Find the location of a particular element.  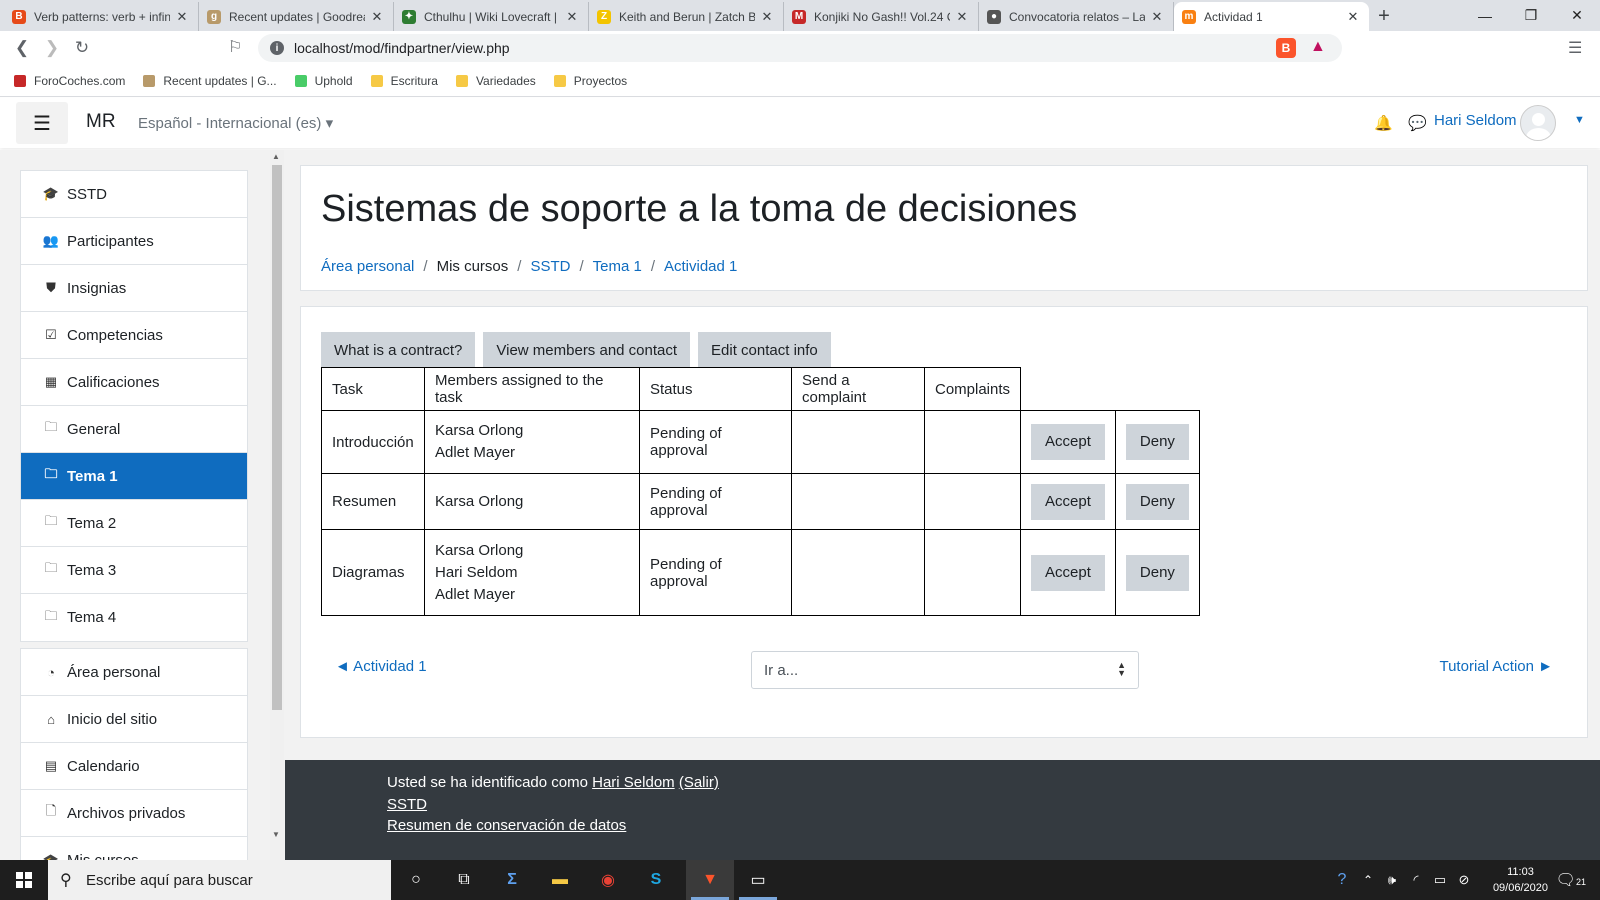

breadcrumb-item: Tema 1 is located at coordinates (617, 266).